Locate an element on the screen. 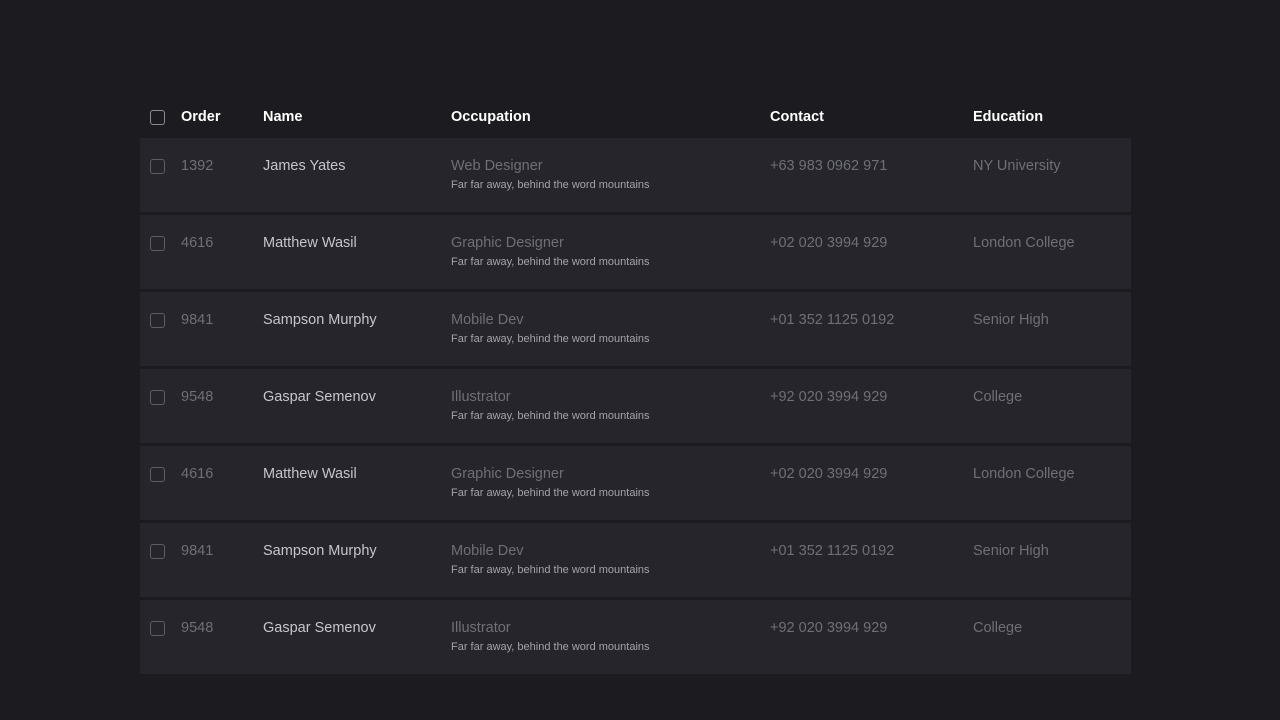 This screenshot has width=1280, height=720. occupation-title: Web Designer is located at coordinates (497, 166).